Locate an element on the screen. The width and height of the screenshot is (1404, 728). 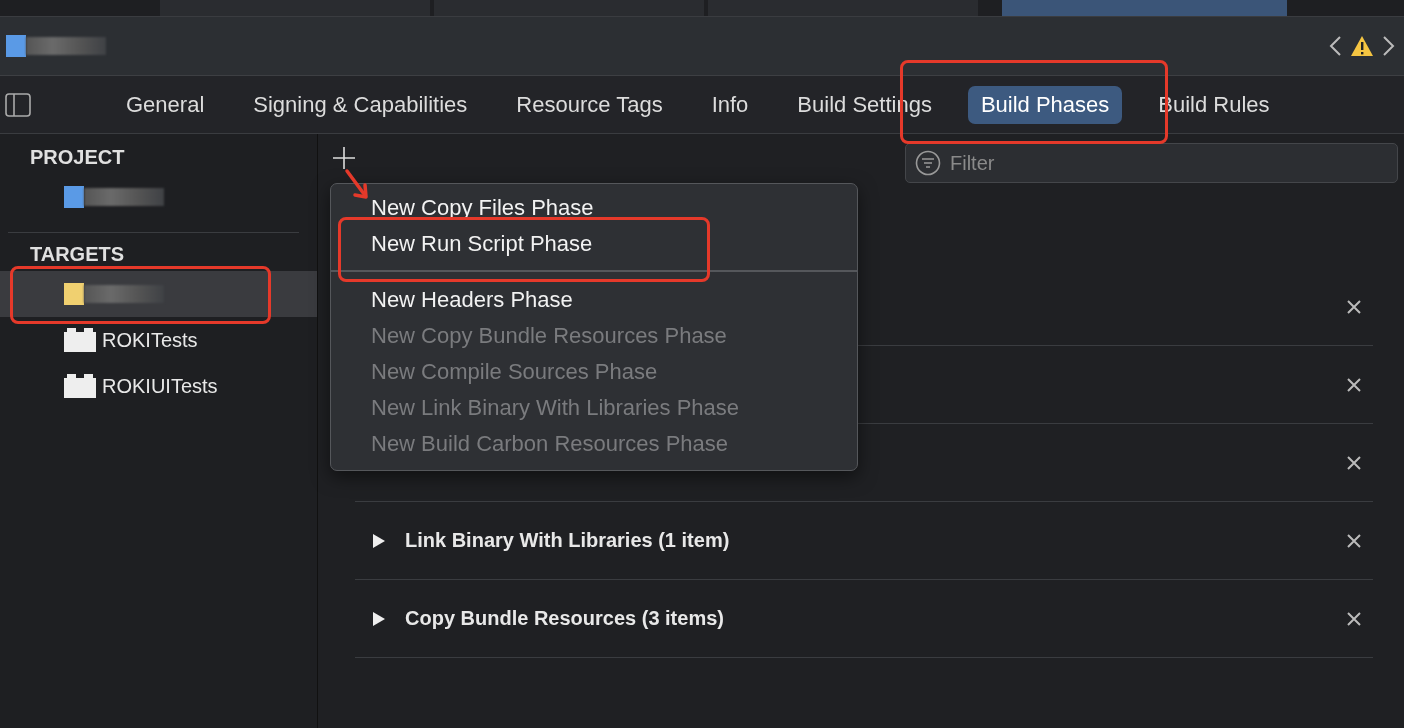
sidebar-item: ROKITests is located at coordinates (158, 340).